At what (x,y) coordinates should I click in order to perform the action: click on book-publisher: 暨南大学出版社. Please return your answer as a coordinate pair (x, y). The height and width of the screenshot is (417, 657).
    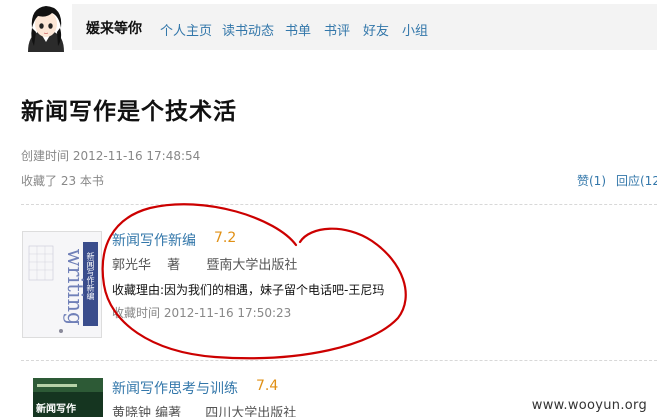
    Looking at the image, I should click on (252, 265).